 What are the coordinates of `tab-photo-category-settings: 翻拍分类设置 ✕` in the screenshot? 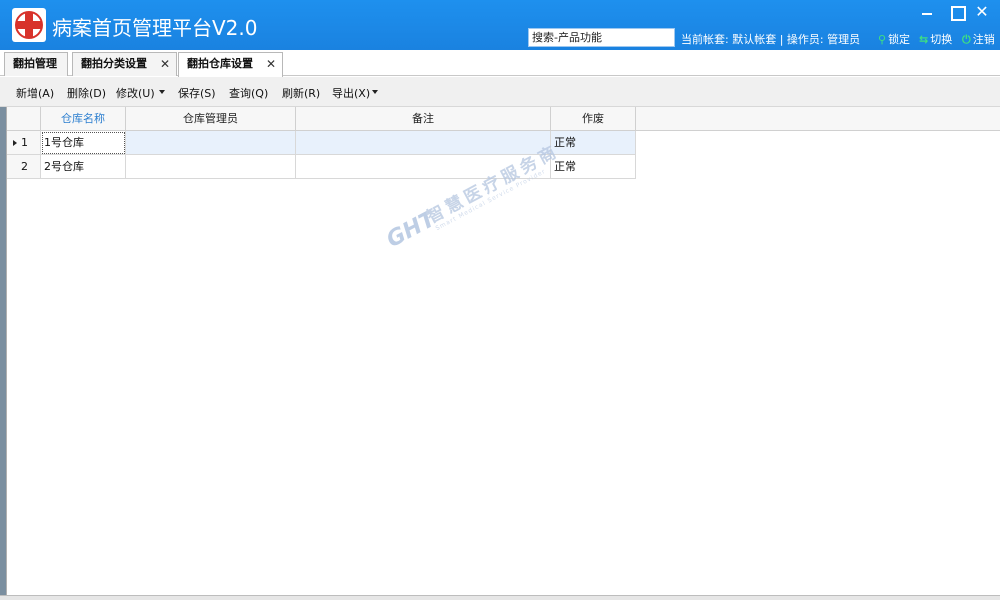 It's located at (124, 64).